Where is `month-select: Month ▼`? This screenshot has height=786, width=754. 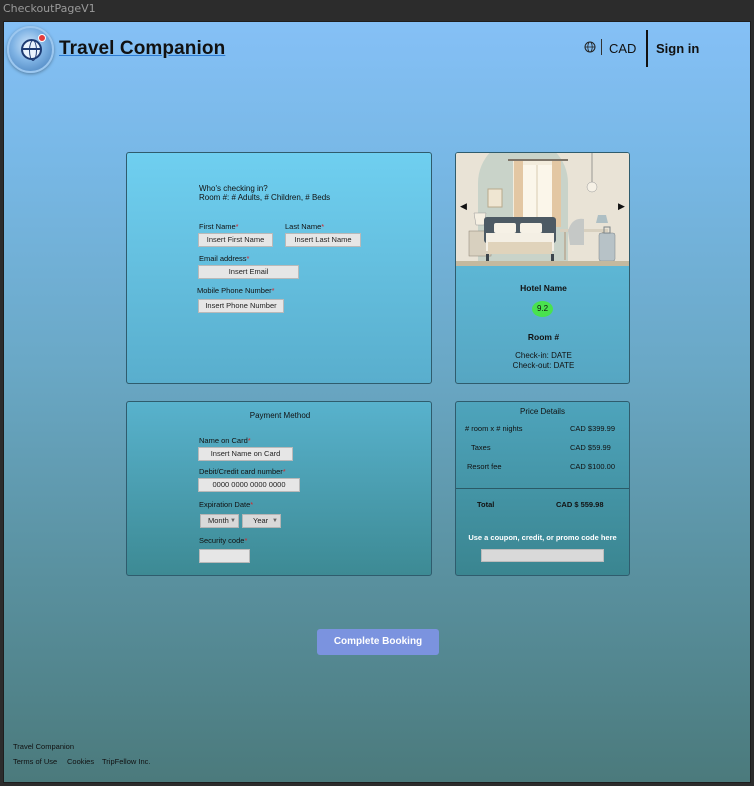
month-select: Month ▼ is located at coordinates (219, 521).